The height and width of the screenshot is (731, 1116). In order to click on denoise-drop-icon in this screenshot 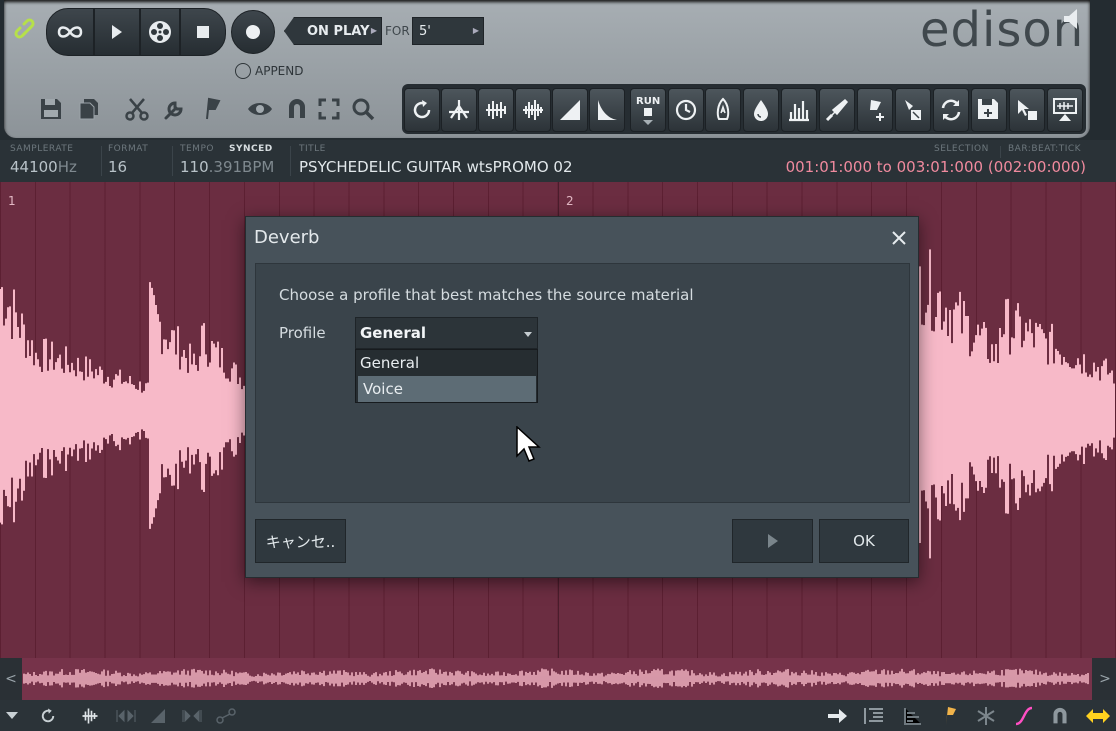, I will do `click(761, 110)`.